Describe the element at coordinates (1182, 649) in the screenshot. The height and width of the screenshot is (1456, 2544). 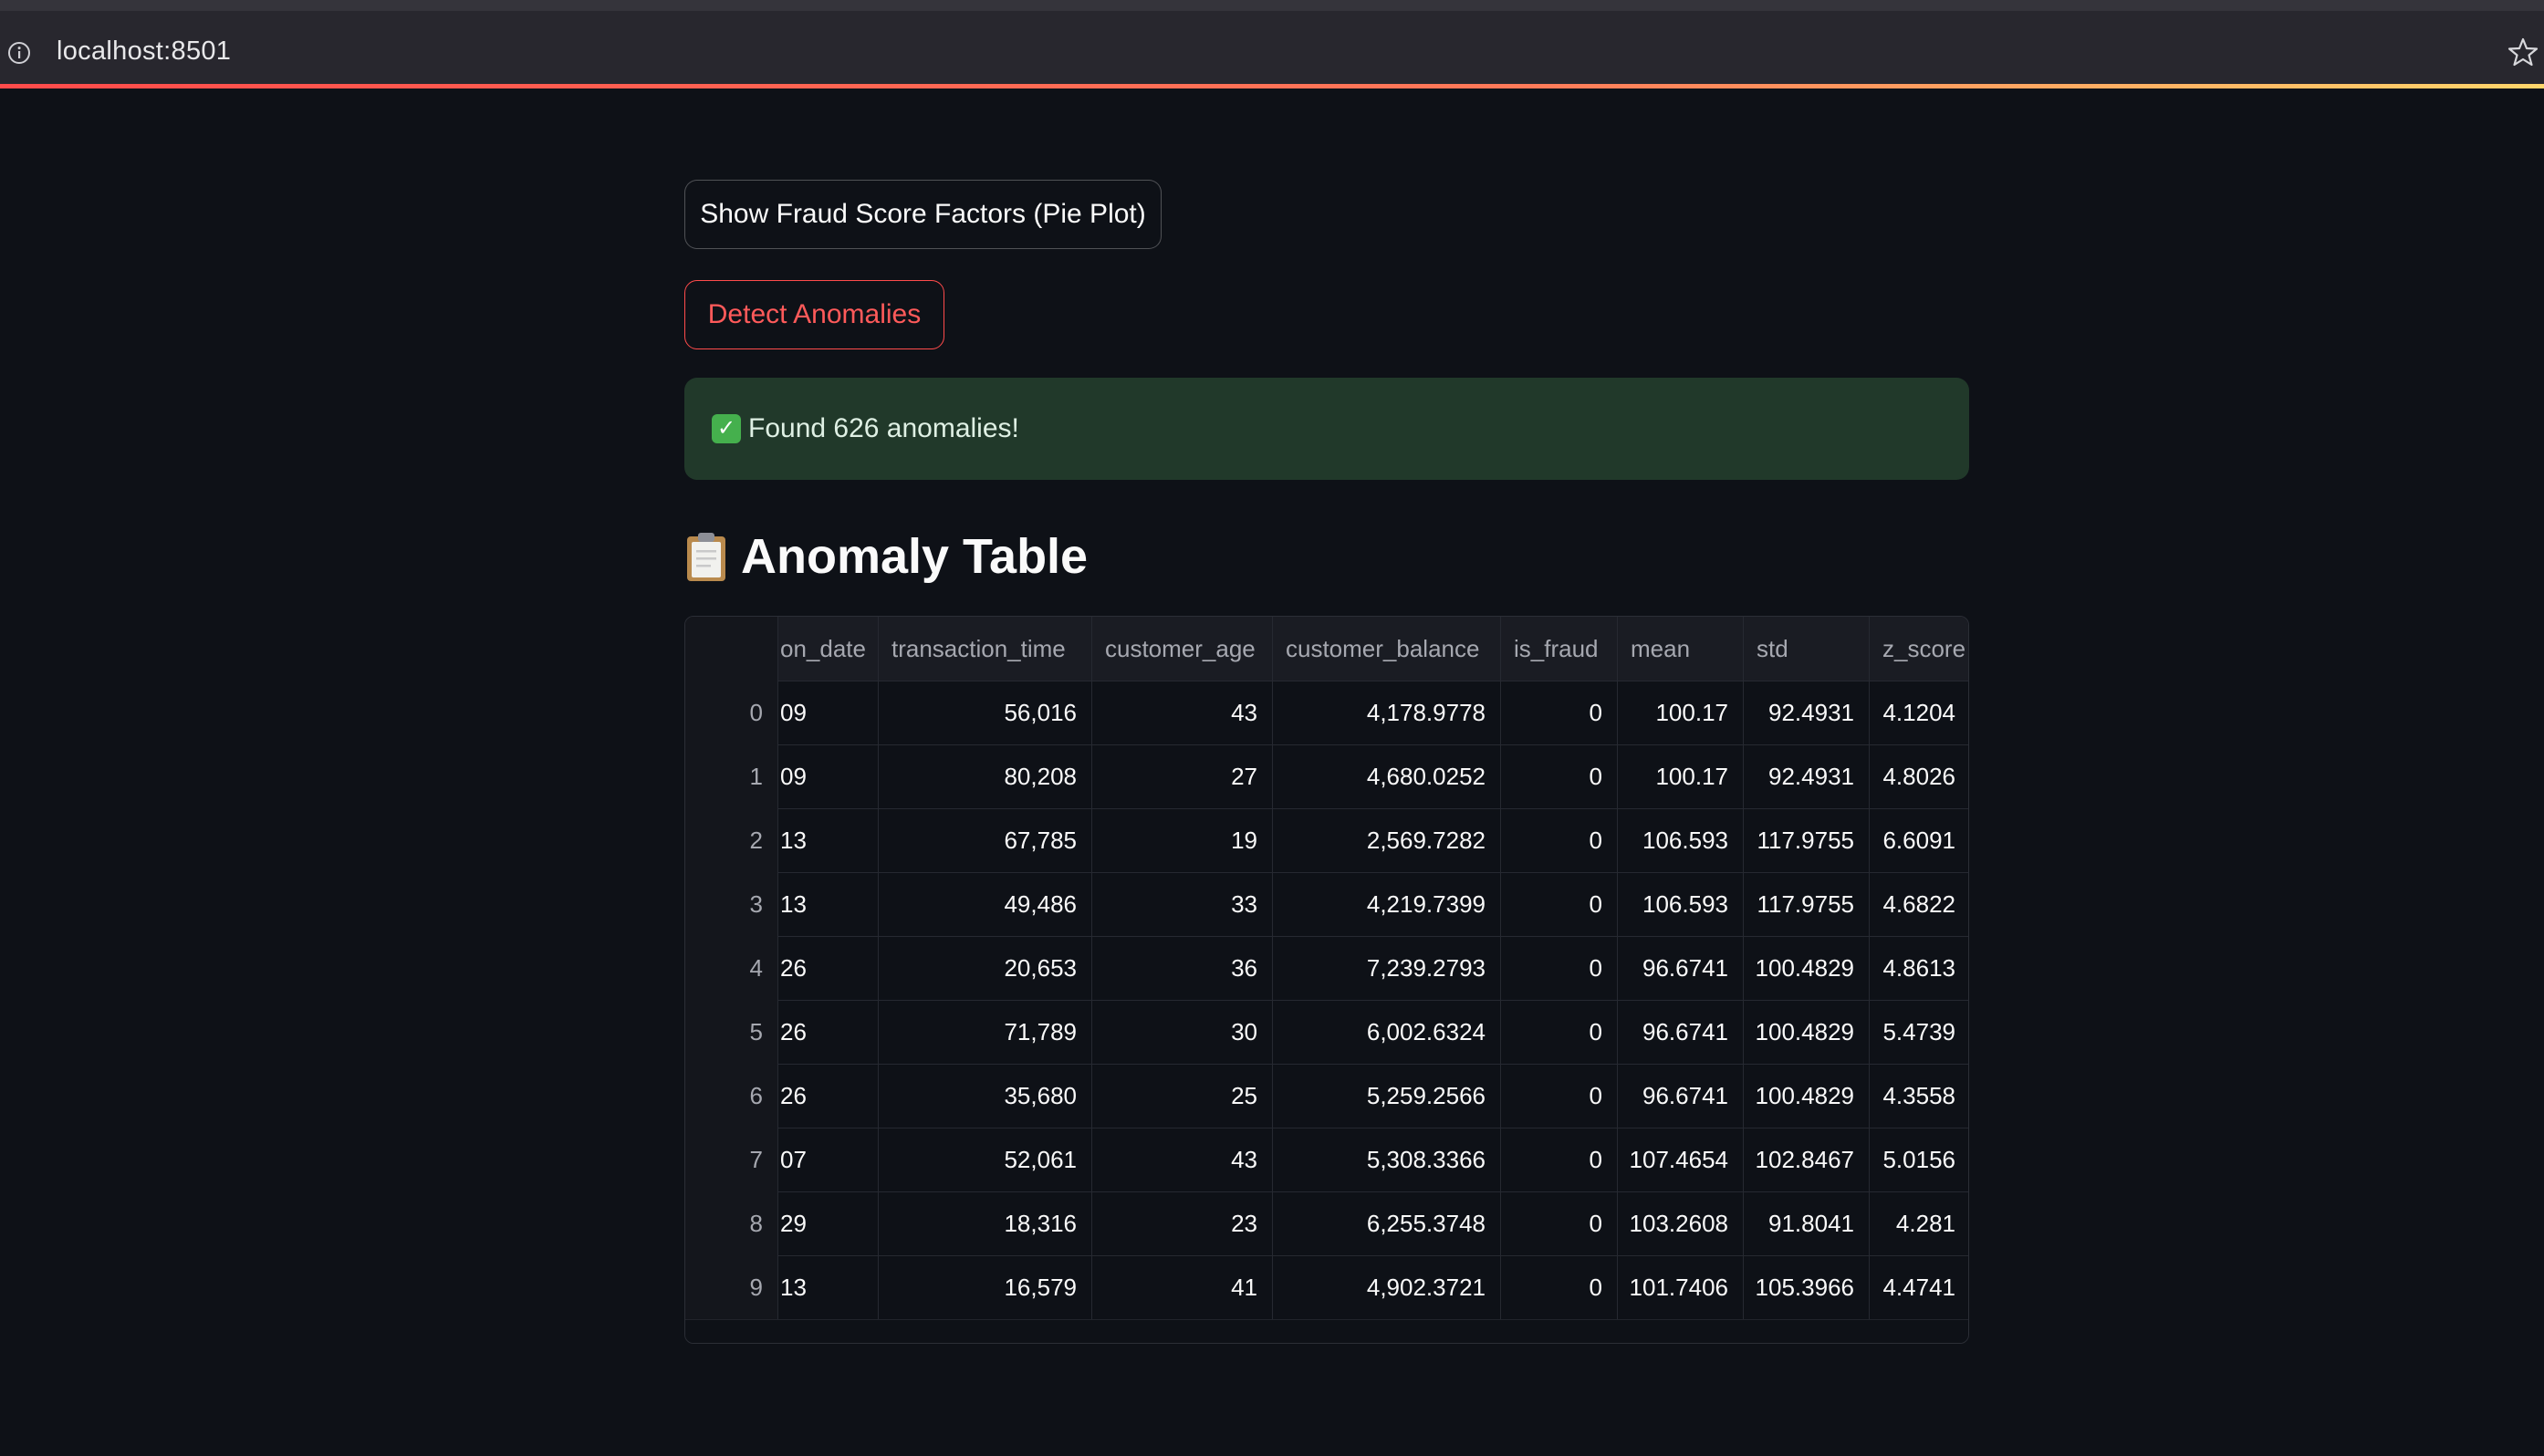
I see `column-header: customer_age` at that location.